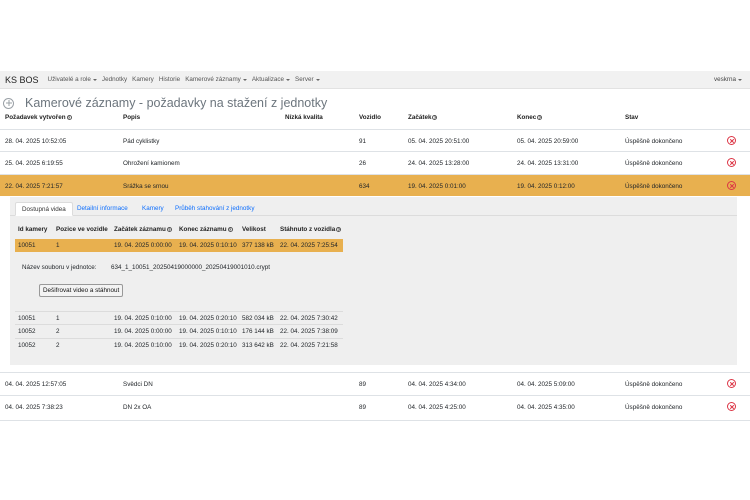  Describe the element at coordinates (728, 79) in the screenshot. I see `user-menu: veskrna` at that location.